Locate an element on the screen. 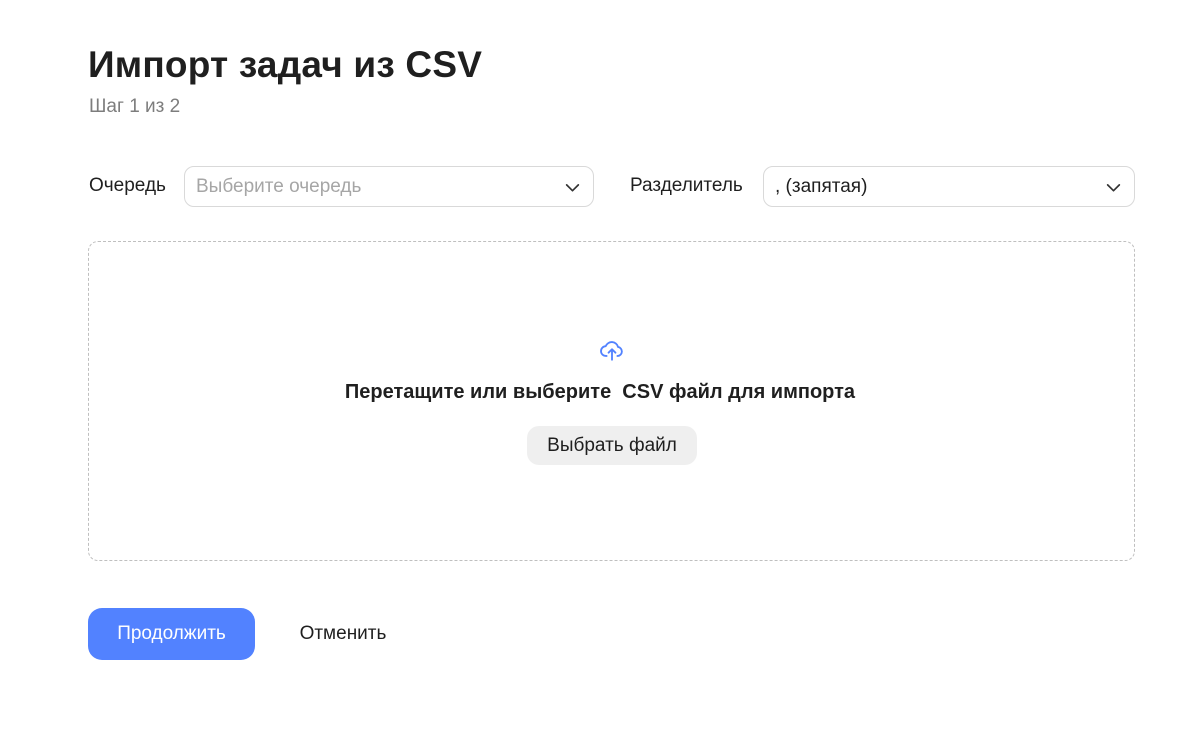  queue-select: Выберите очередь is located at coordinates (389, 186).